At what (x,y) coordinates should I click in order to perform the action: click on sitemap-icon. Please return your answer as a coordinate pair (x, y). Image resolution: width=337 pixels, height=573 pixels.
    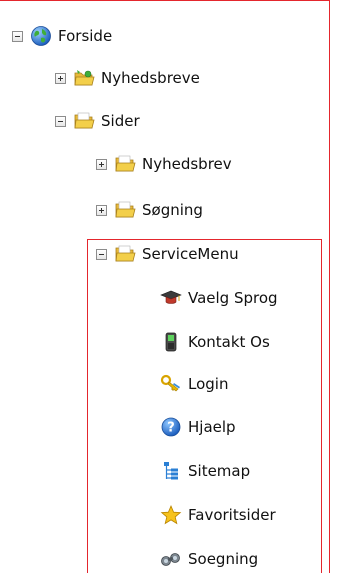
    Looking at the image, I should click on (171, 471).